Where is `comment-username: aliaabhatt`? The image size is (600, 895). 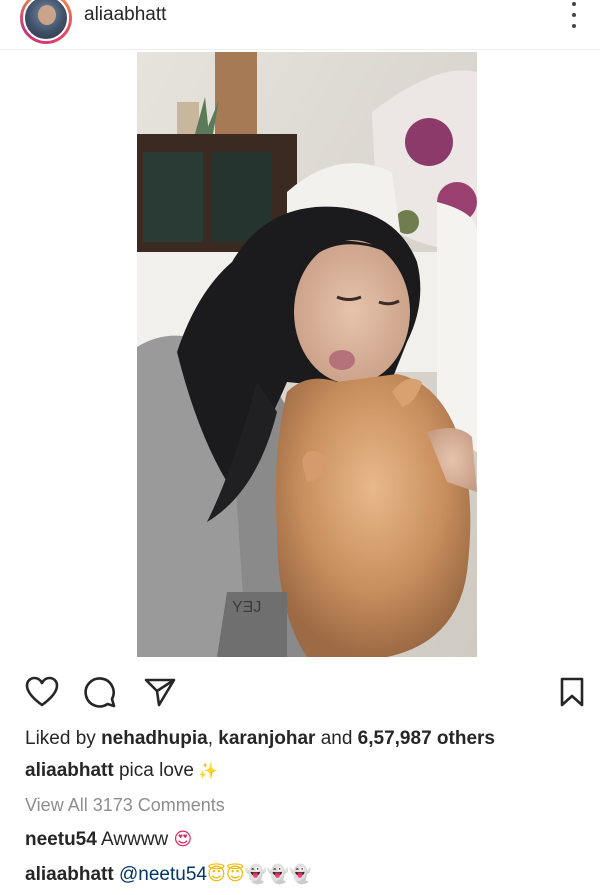 comment-username: aliaabhatt is located at coordinates (69, 874).